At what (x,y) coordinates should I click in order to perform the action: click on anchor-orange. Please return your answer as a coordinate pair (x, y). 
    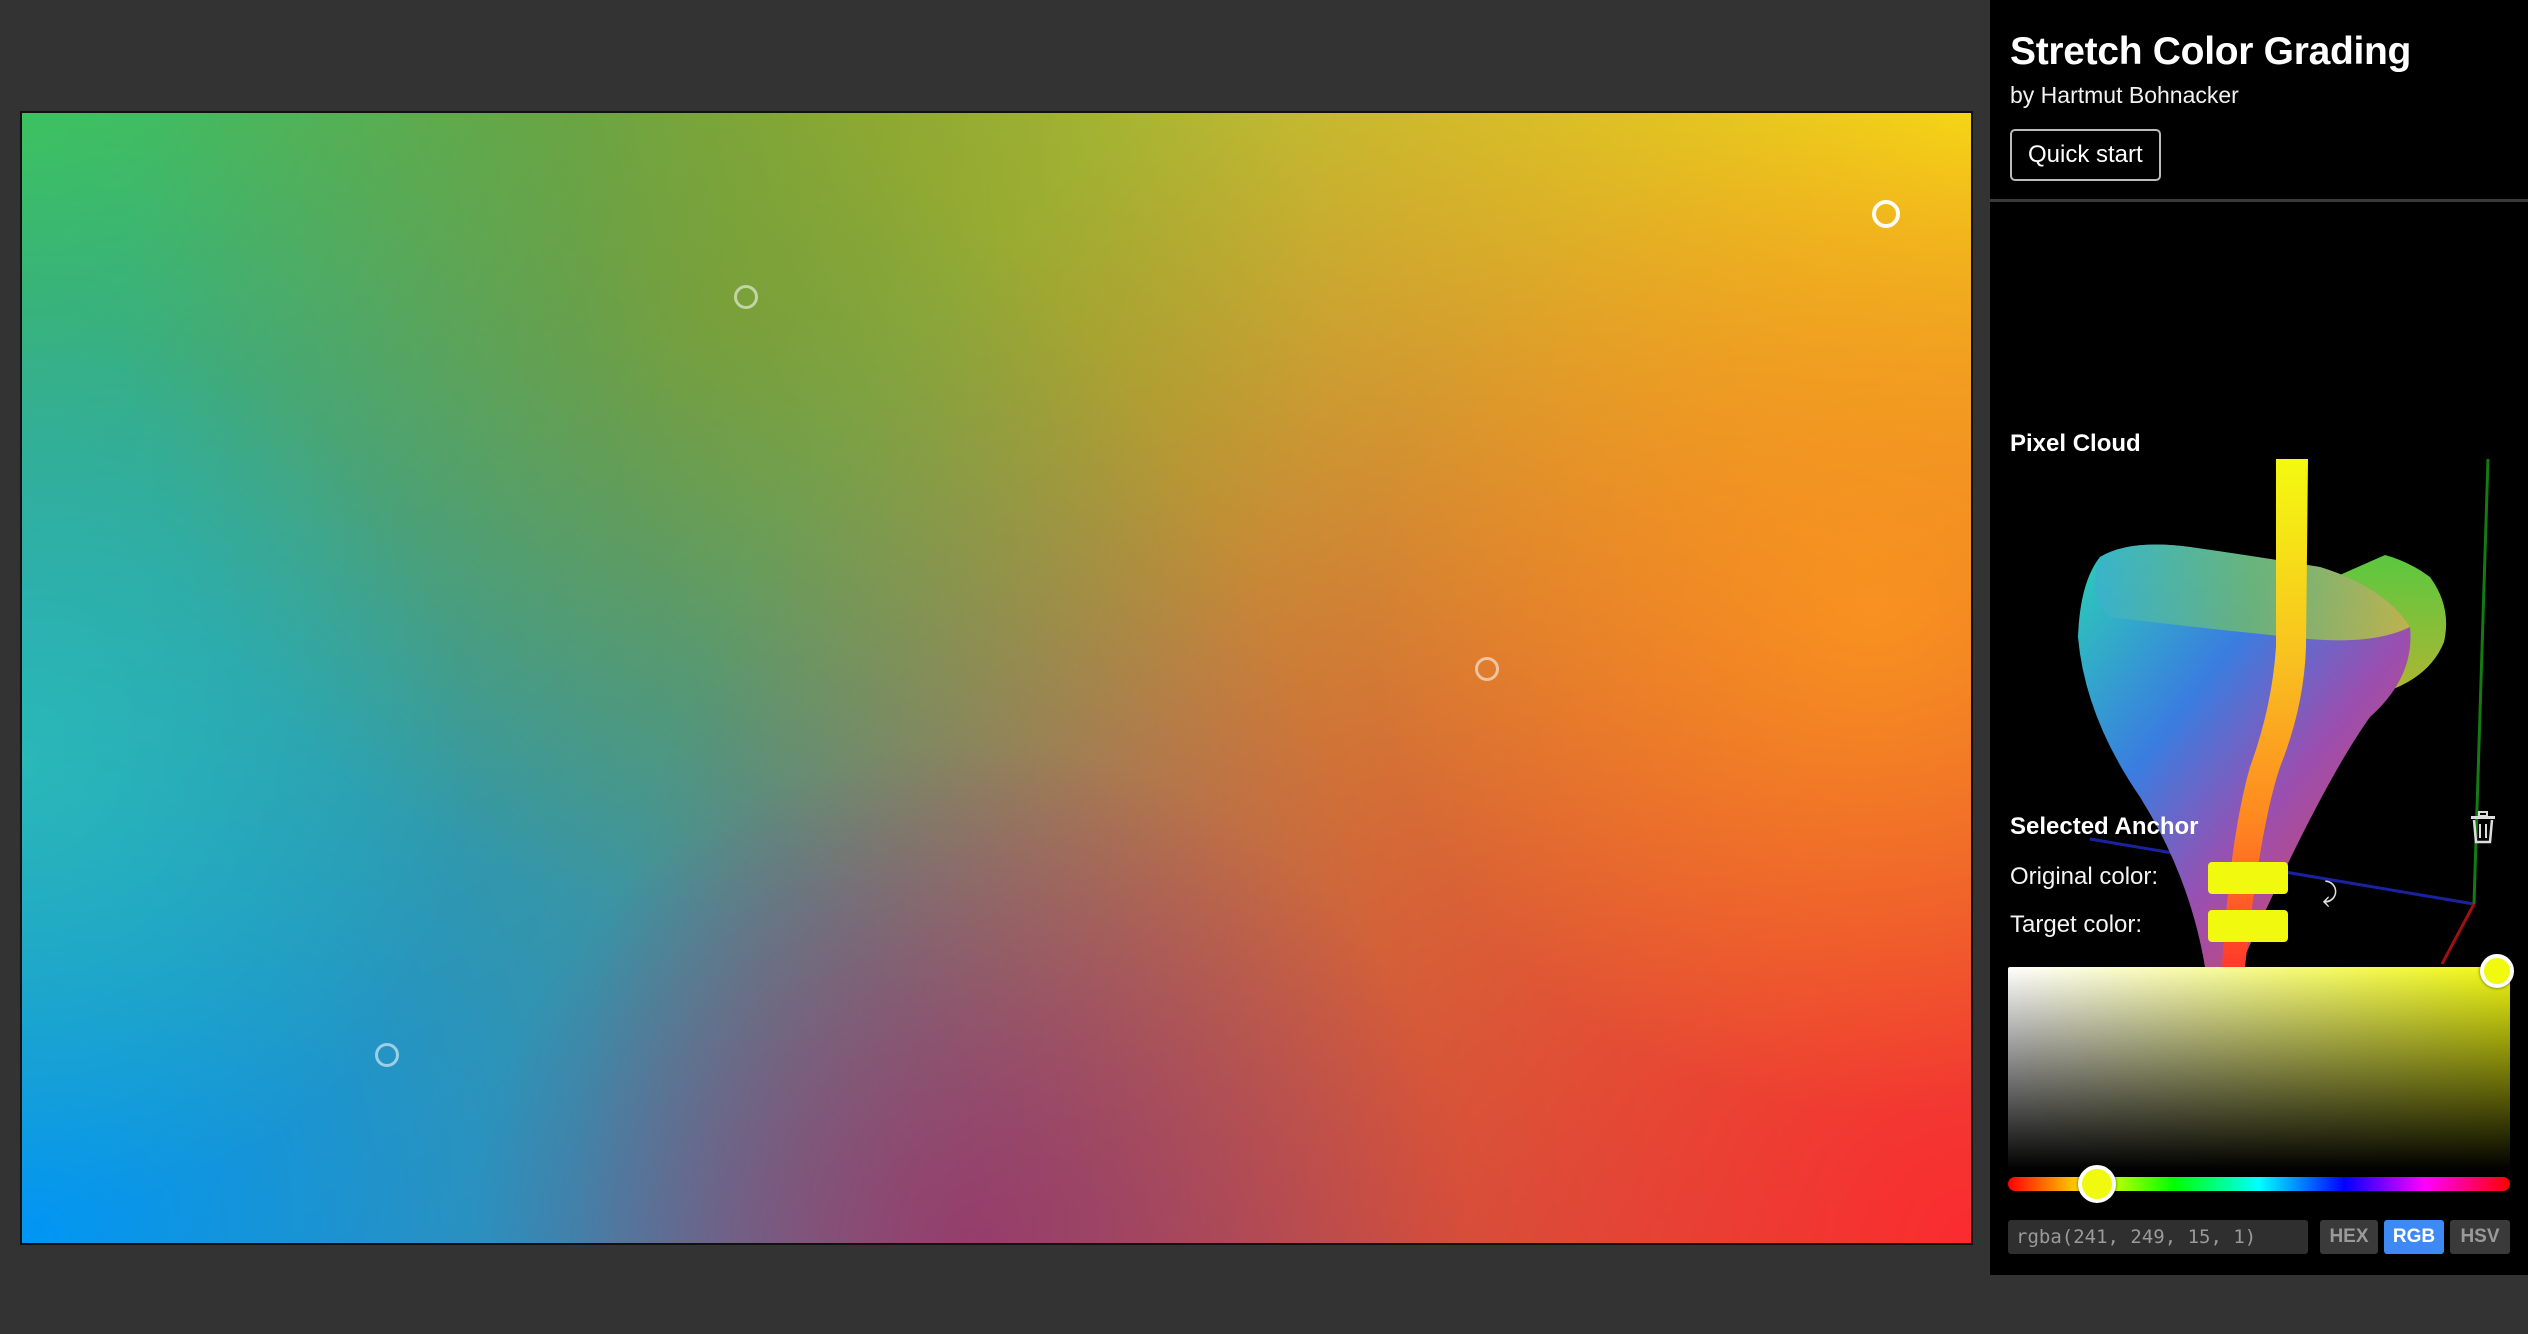
    Looking at the image, I should click on (1487, 669).